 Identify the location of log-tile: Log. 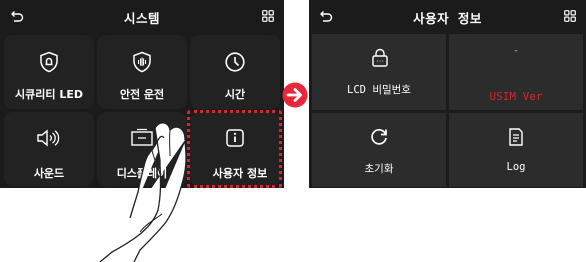
(516, 150).